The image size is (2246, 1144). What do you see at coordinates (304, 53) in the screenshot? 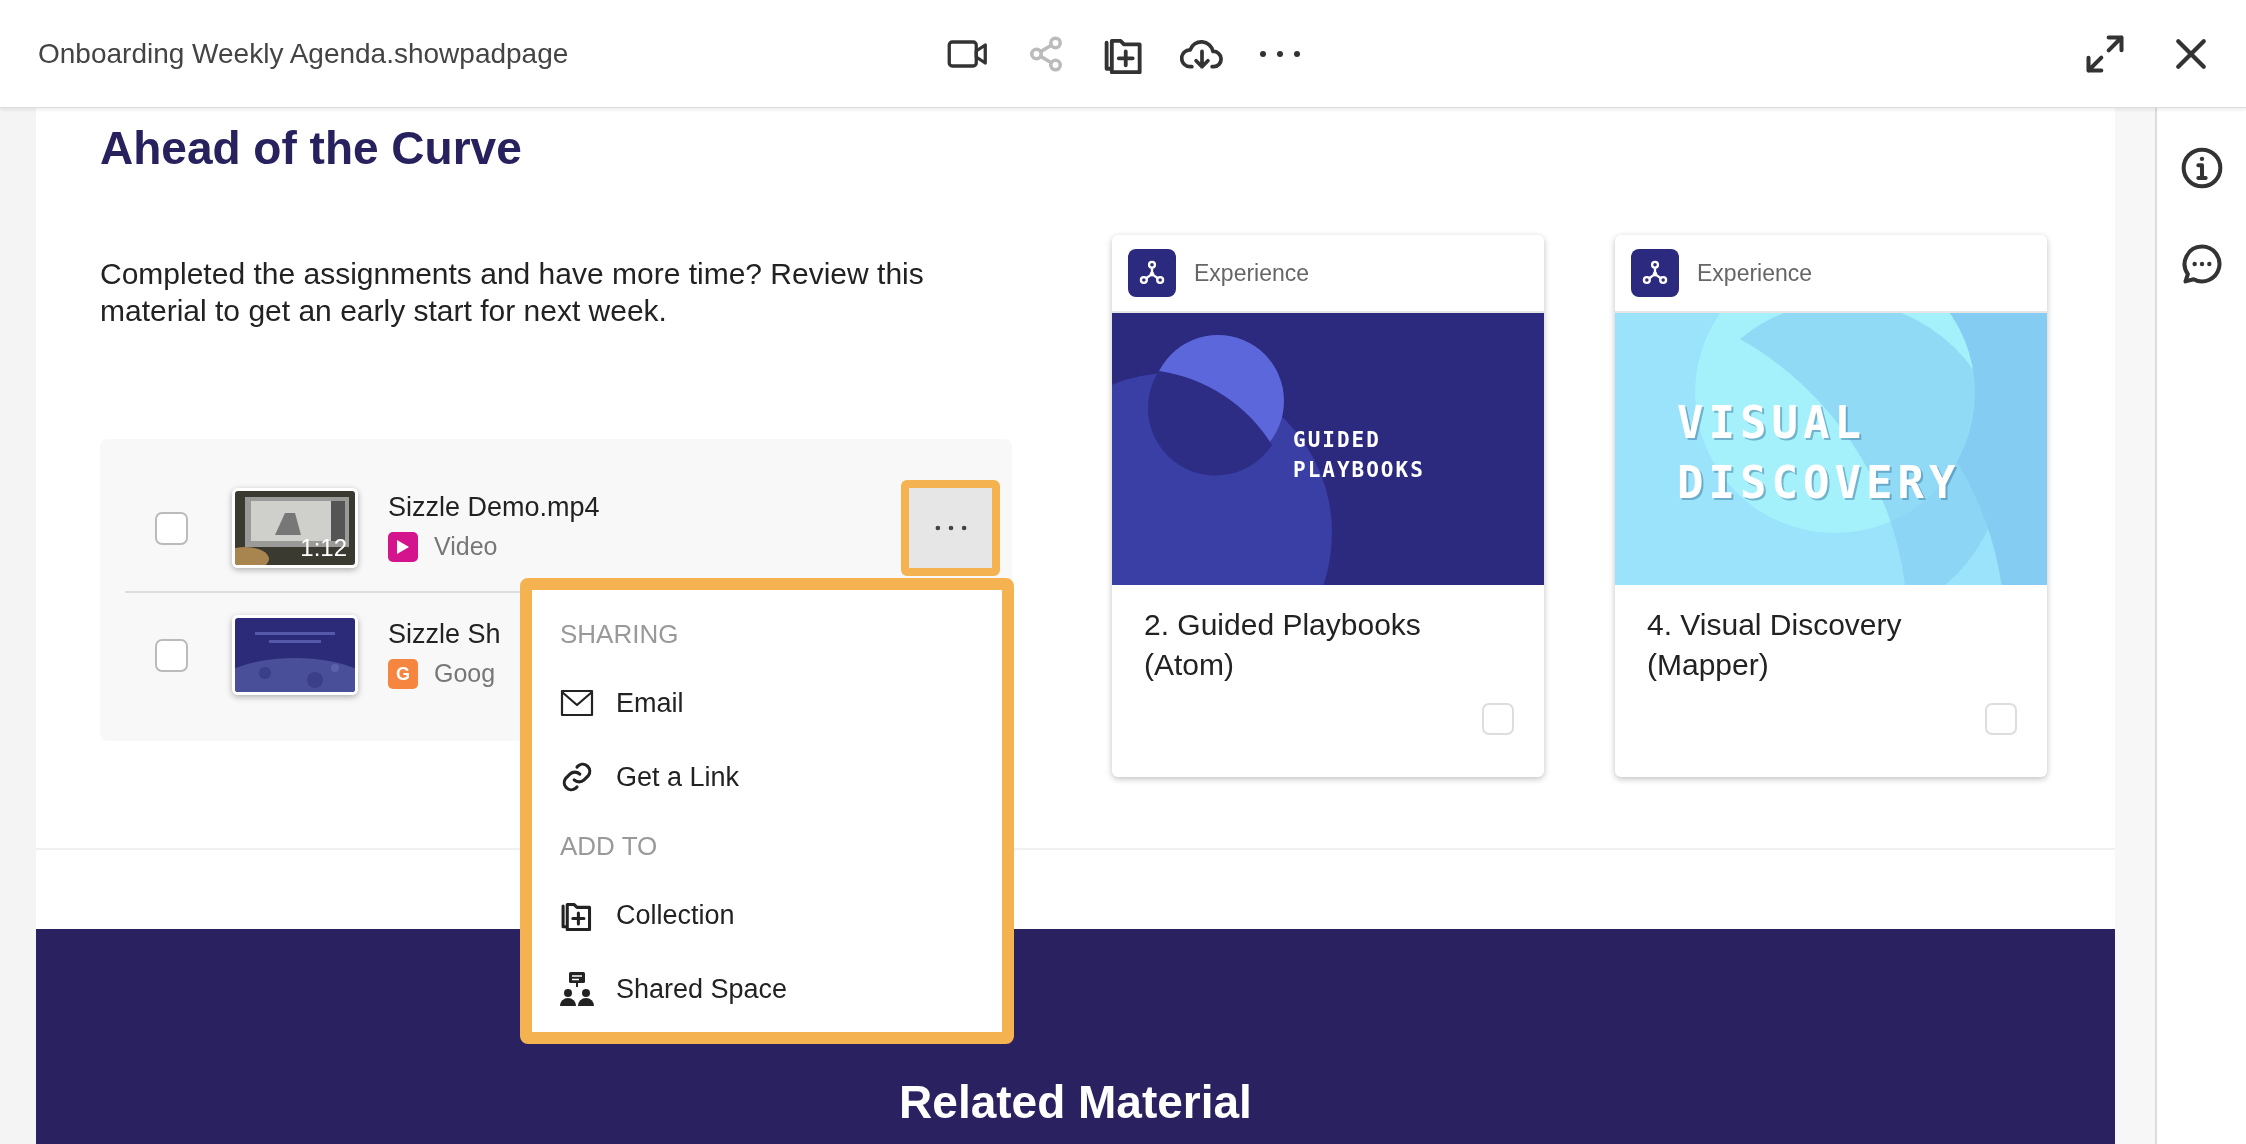
I see `document-title: Onboarding Weekly Agenda.showpadpage` at bounding box center [304, 53].